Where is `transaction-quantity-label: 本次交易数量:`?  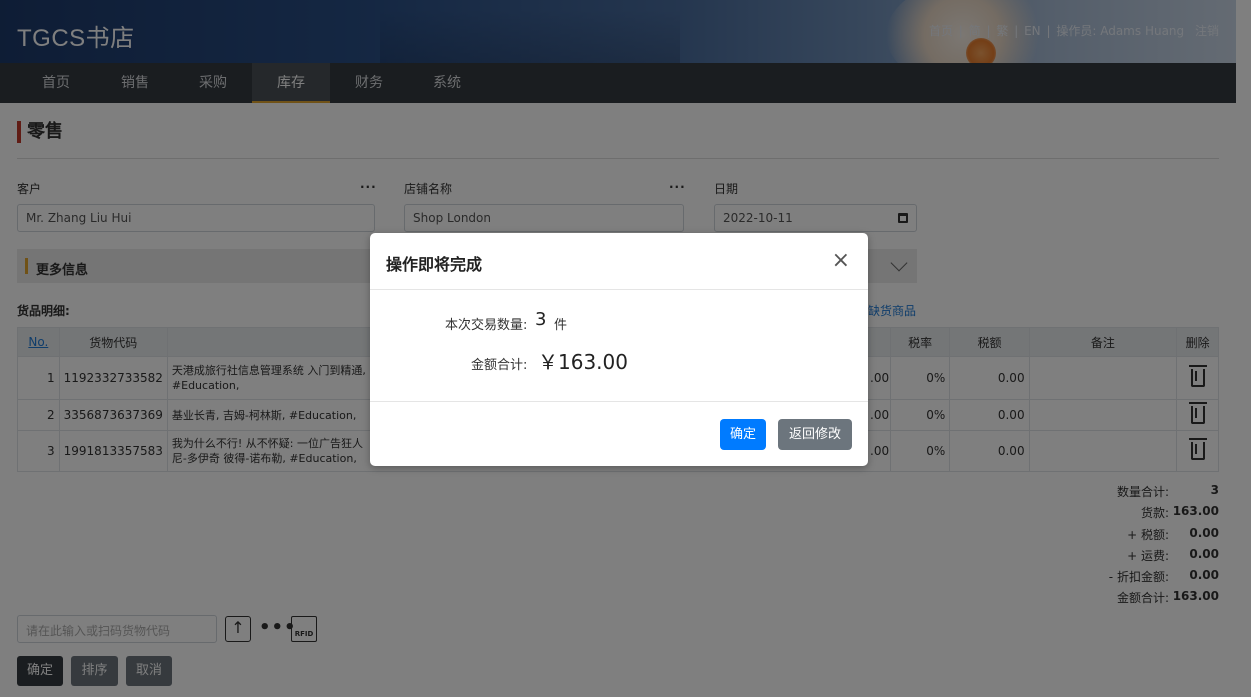
transaction-quantity-label: 本次交易数量: is located at coordinates (486, 325).